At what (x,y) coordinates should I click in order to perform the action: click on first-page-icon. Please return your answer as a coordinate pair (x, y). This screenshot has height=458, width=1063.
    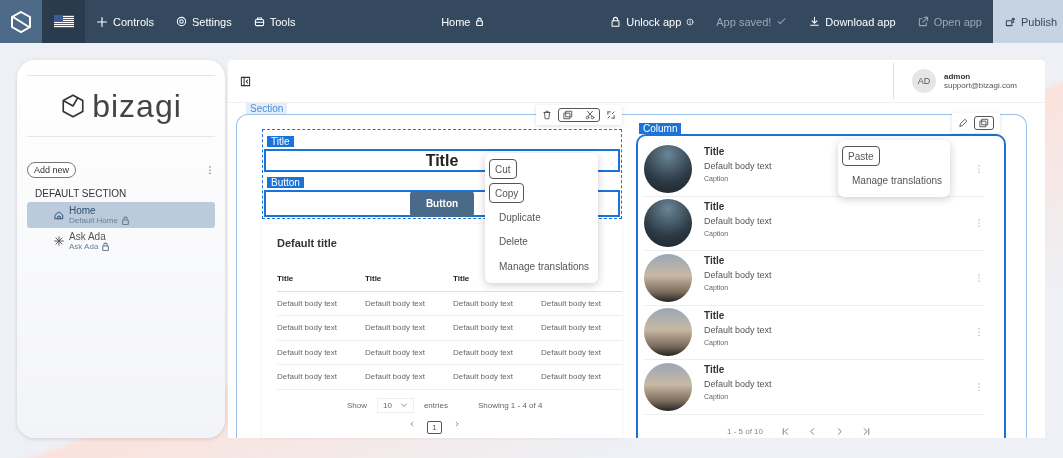
    Looking at the image, I should click on (785, 431).